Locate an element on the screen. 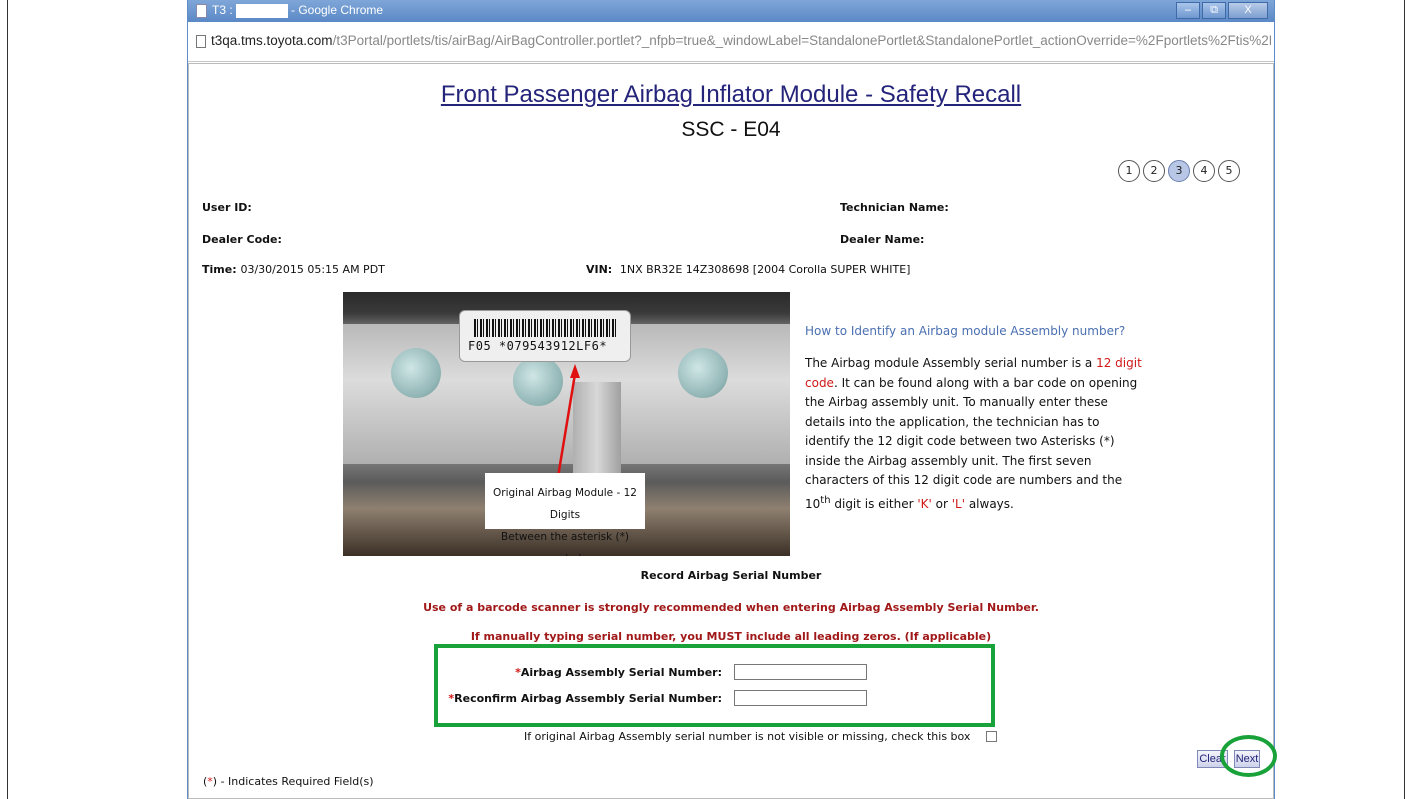 Image resolution: width=1412 pixels, height=799 pixels. serial-number-input is located at coordinates (800, 672).